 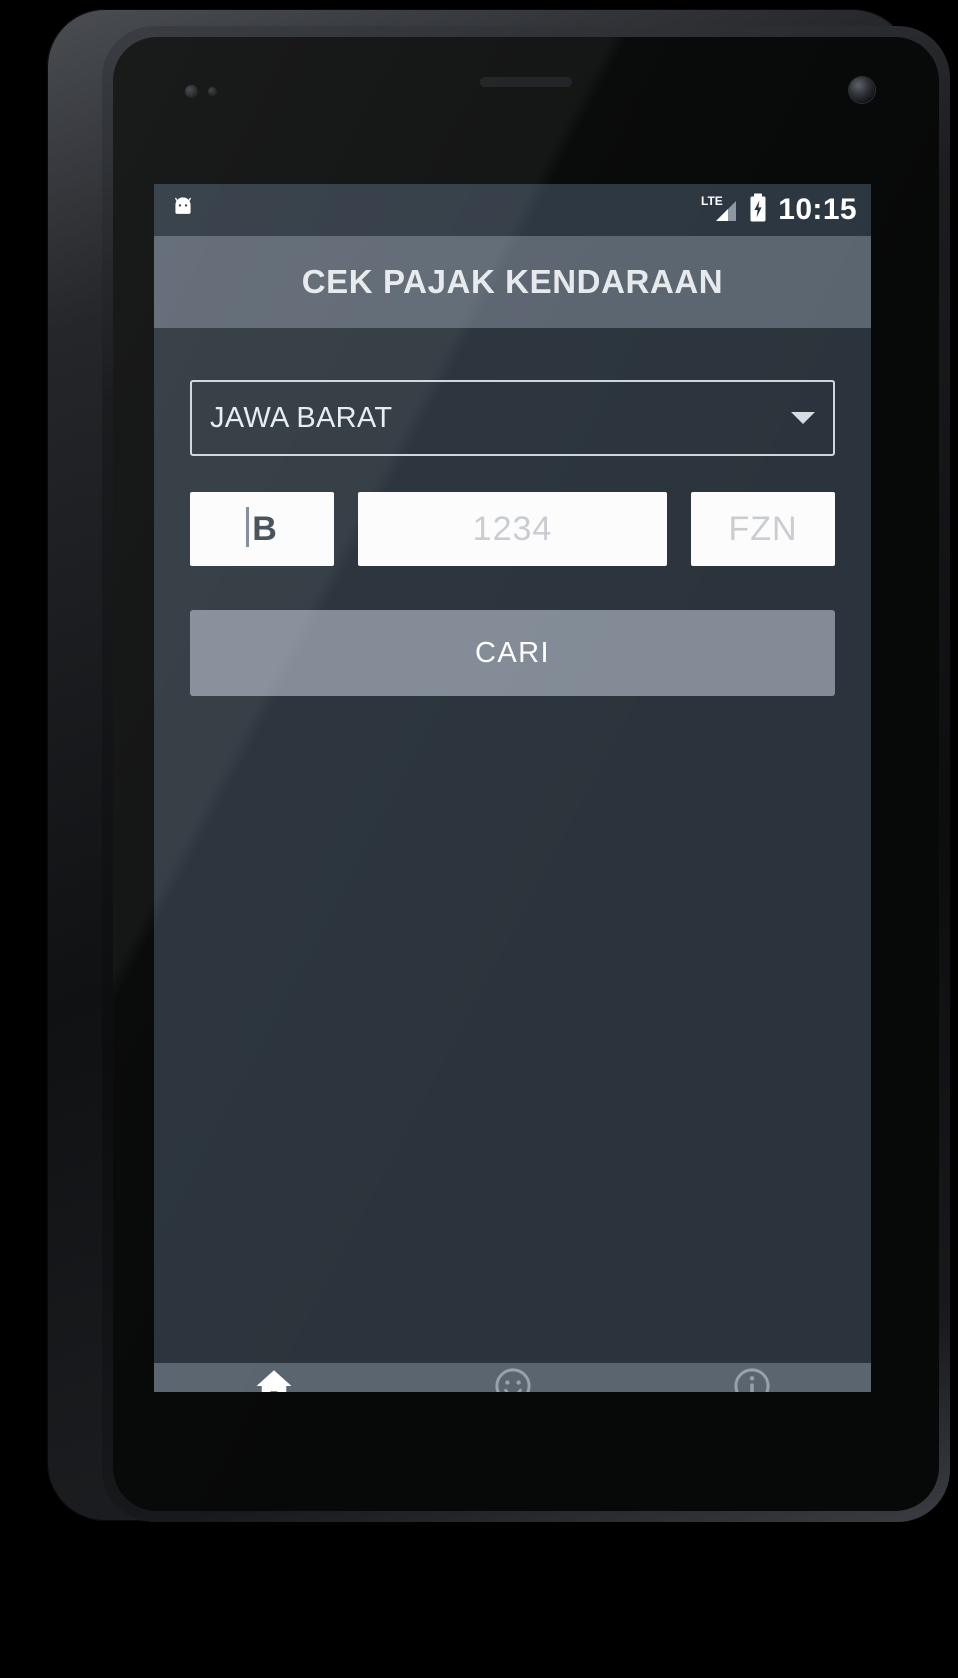 What do you see at coordinates (512, 210) in the screenshot?
I see `status-bar: LTE 10:15` at bounding box center [512, 210].